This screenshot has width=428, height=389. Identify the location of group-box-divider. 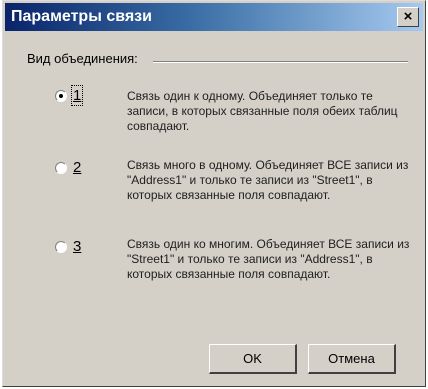
(280, 62).